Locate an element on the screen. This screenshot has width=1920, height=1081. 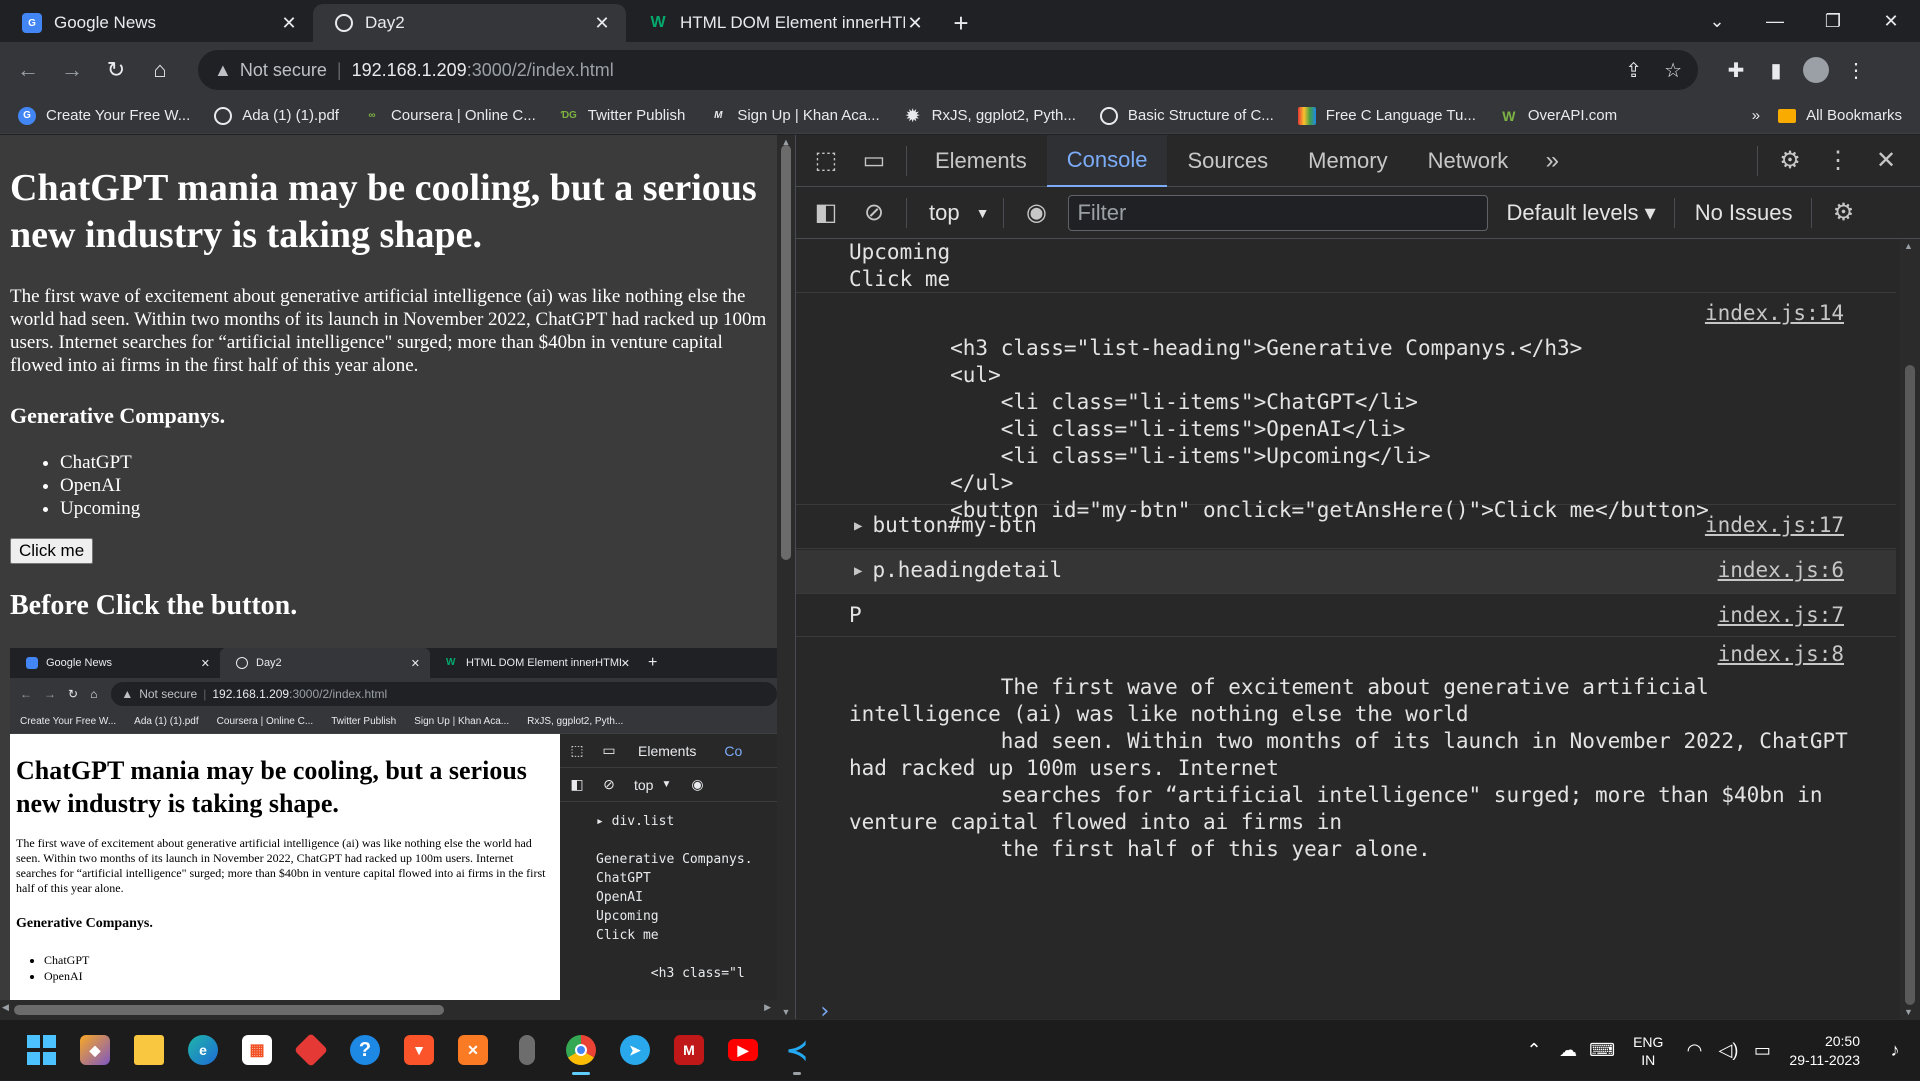
my-btn: Click me is located at coordinates (52, 551).